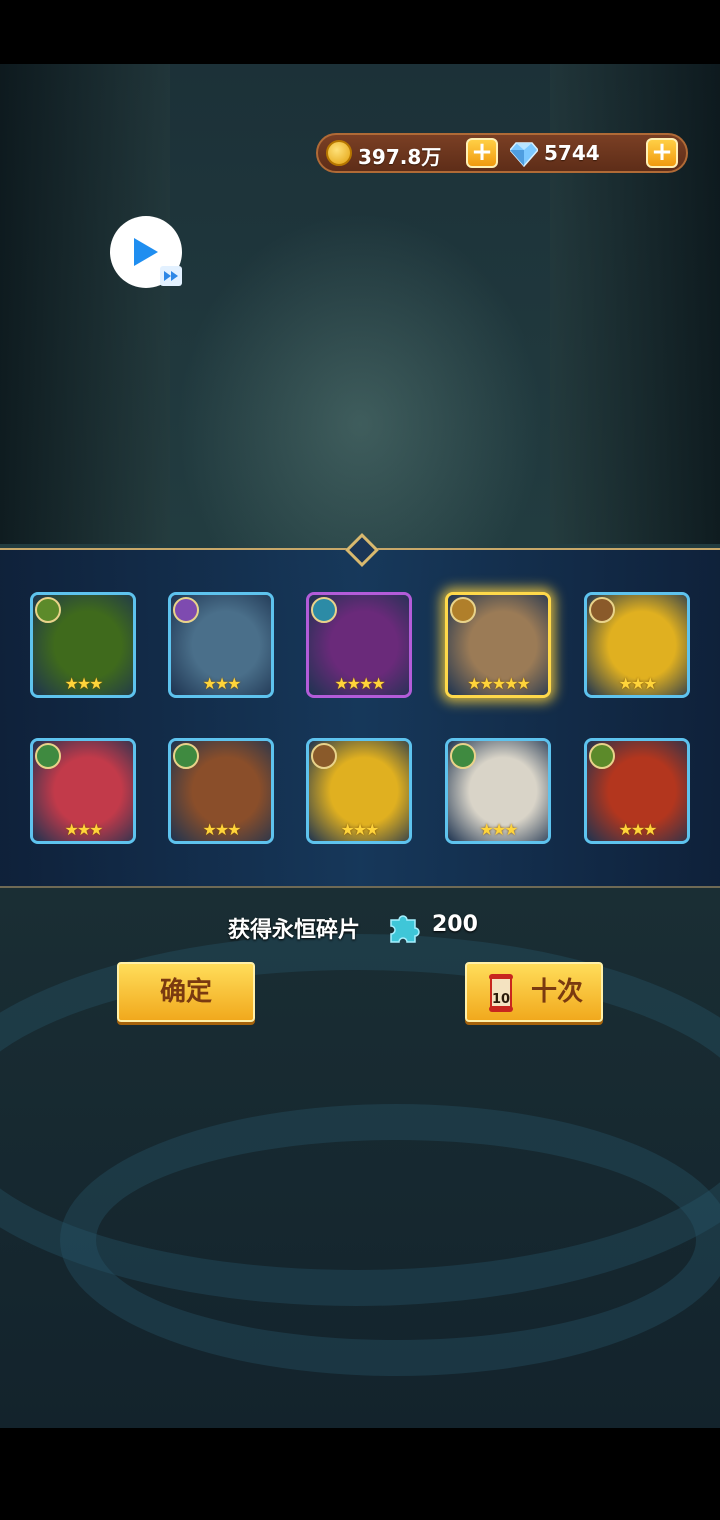  Describe the element at coordinates (294, 930) in the screenshot. I see `reward-label: 获得永恒碎片` at that location.